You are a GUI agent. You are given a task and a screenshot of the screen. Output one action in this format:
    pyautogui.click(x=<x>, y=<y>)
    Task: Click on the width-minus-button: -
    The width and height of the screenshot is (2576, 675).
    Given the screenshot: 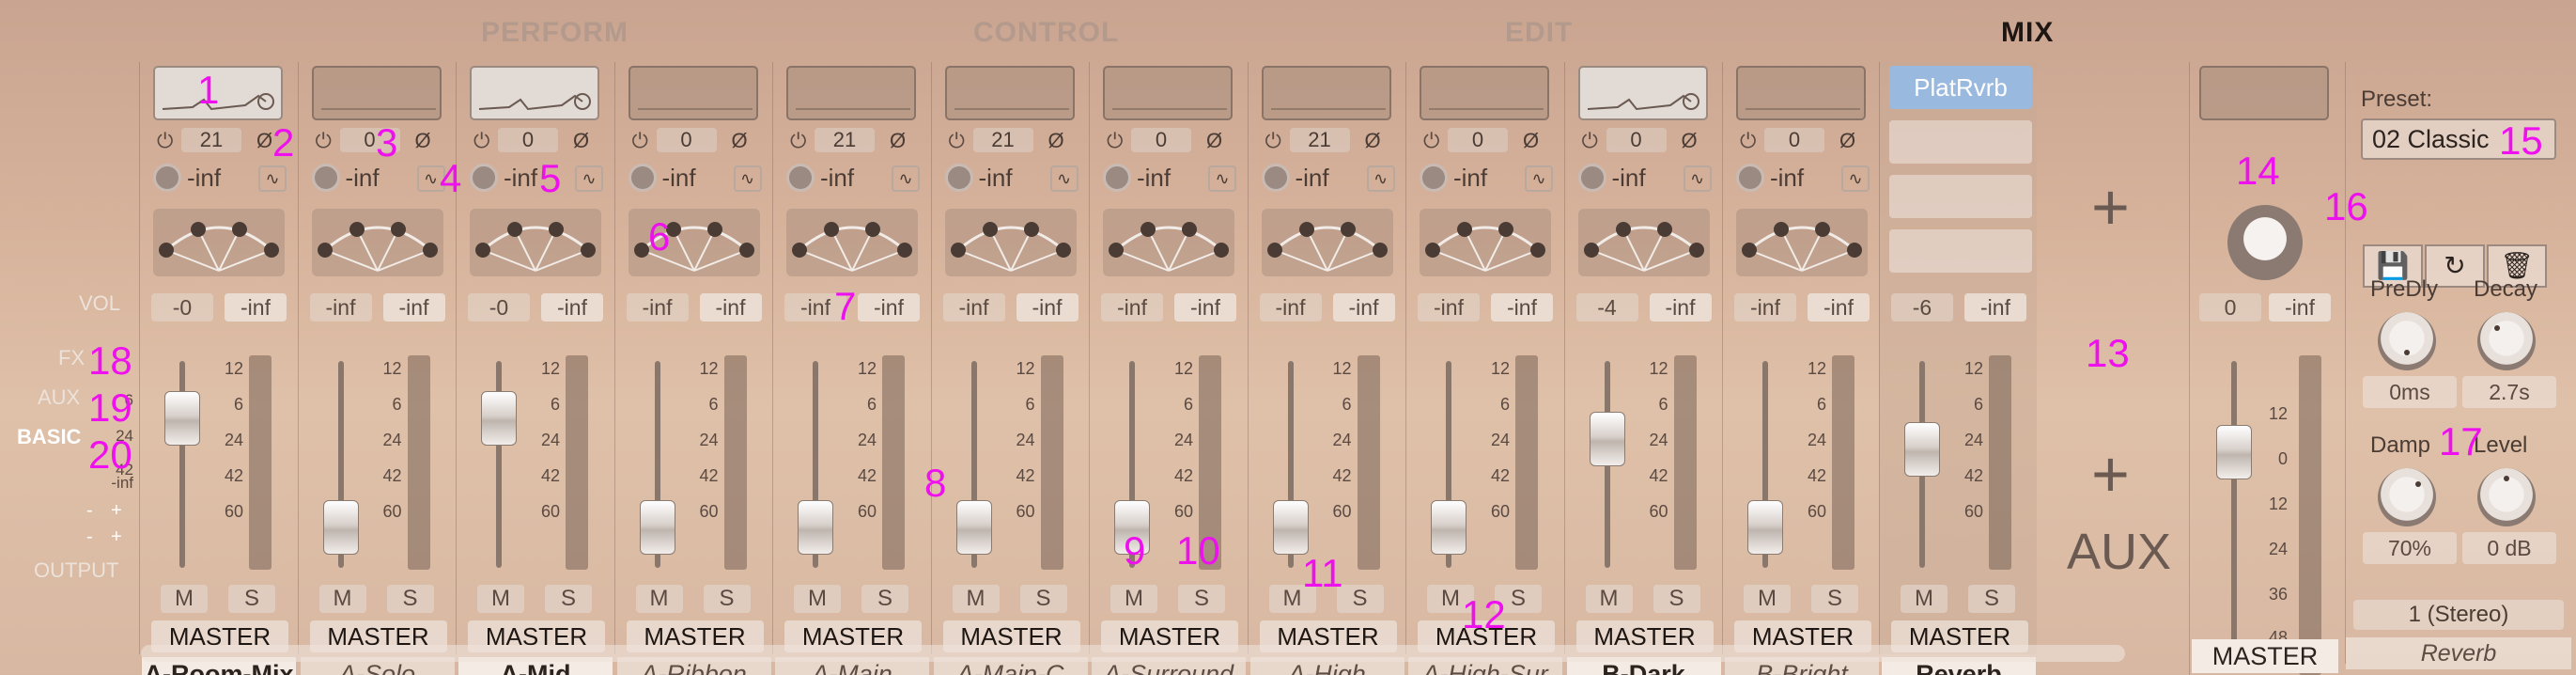 What is the action you would take?
    pyautogui.click(x=90, y=511)
    